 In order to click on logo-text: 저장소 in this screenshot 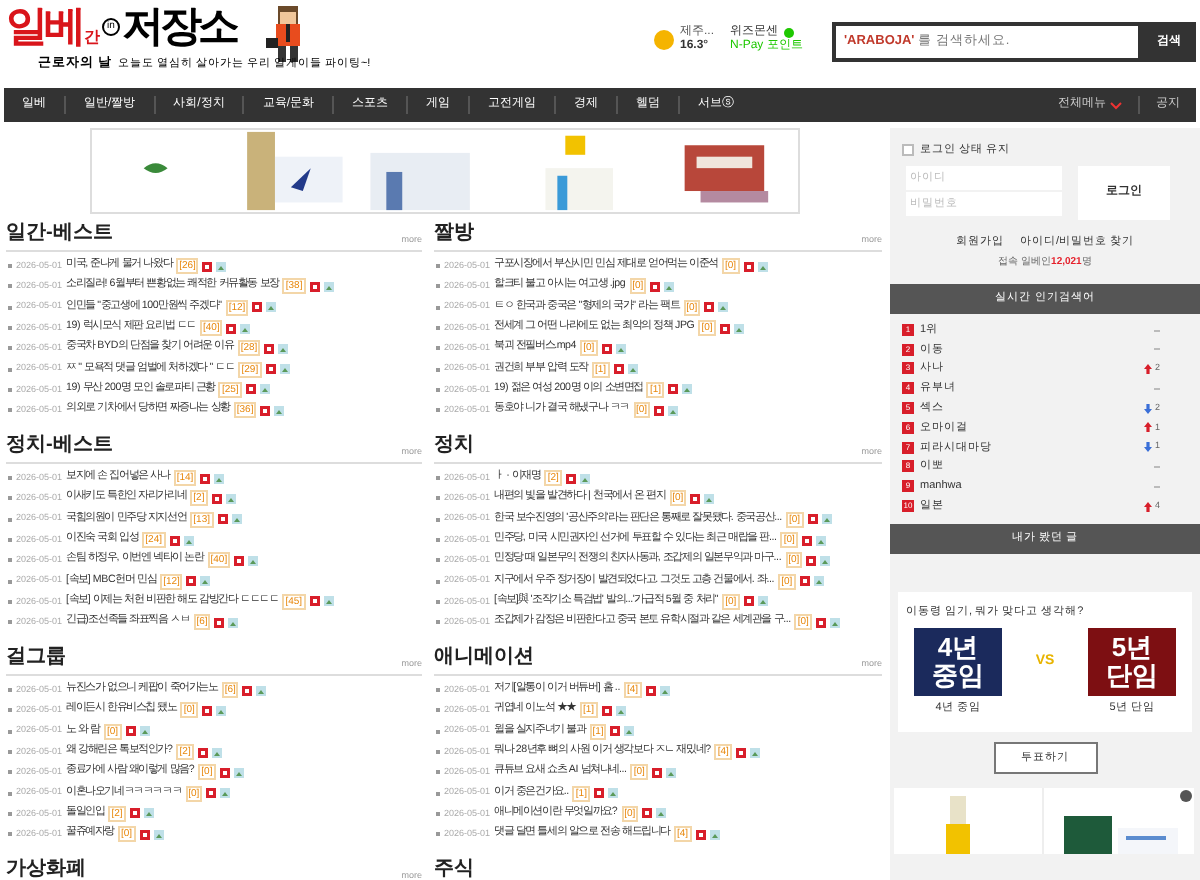, I will do `click(179, 28)`.